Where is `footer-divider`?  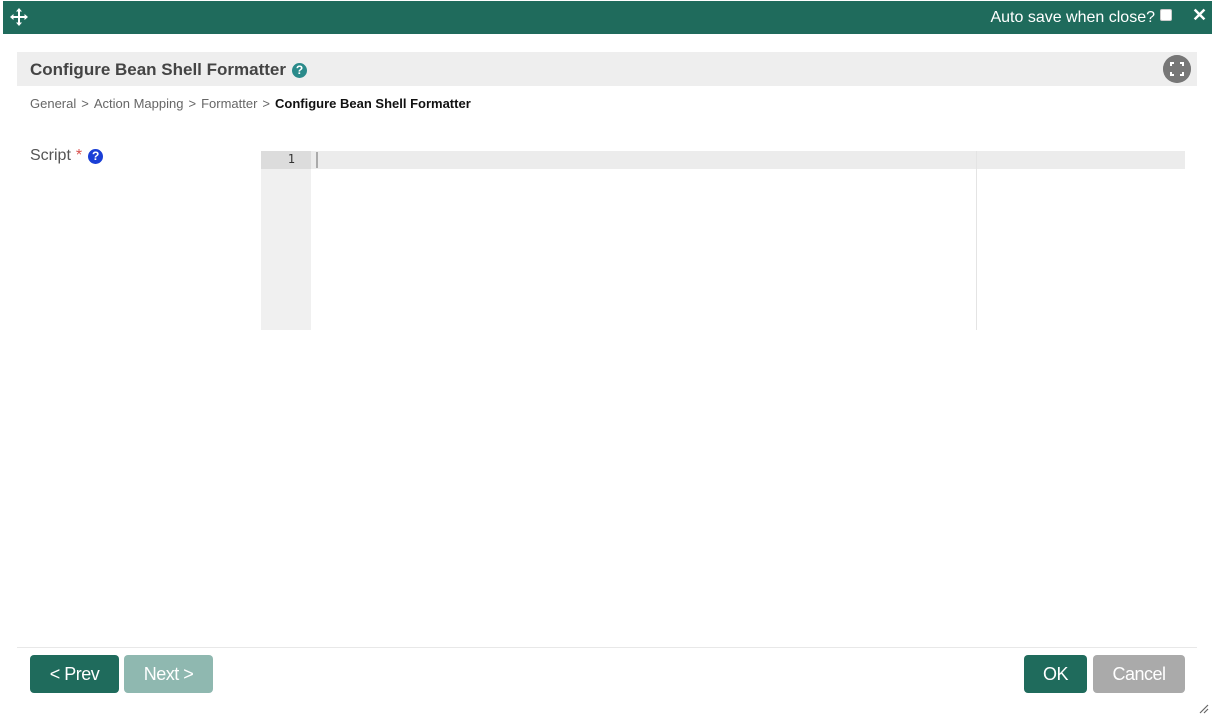
footer-divider is located at coordinates (607, 647).